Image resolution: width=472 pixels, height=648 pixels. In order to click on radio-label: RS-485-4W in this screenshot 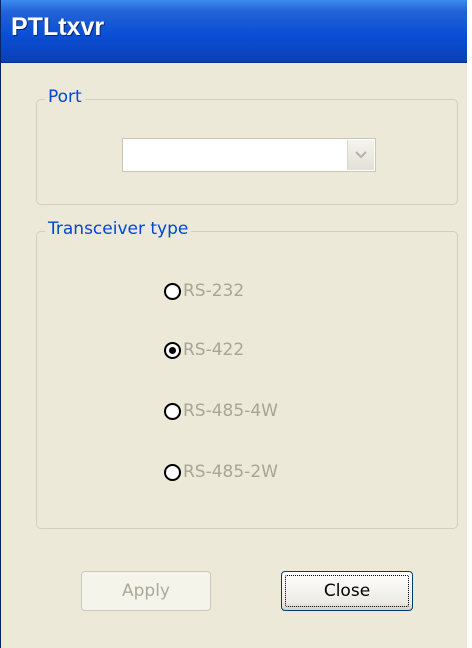, I will do `click(230, 411)`.